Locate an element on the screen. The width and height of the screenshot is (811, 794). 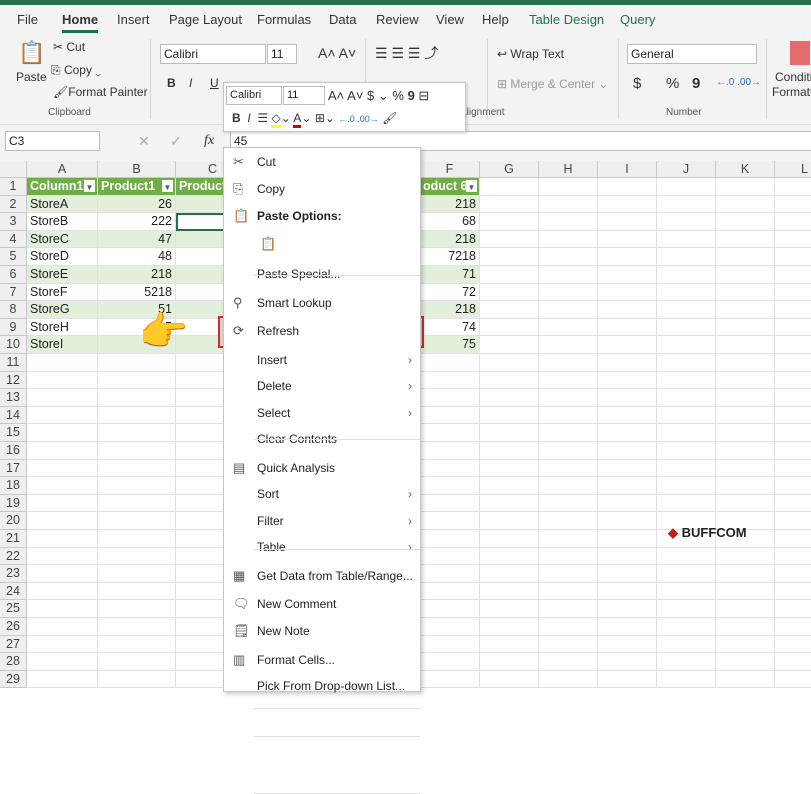
cell: 68 is located at coordinates (450, 222).